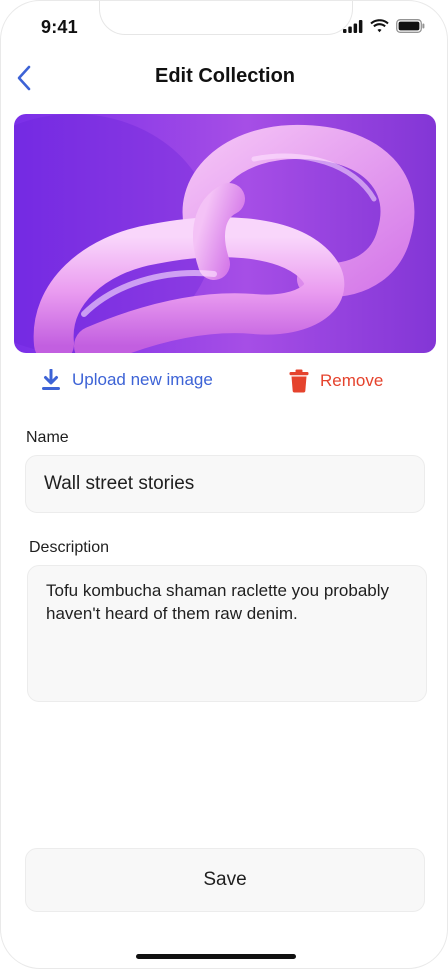  Describe the element at coordinates (142, 379) in the screenshot. I see `upload-label: Upload new image` at that location.